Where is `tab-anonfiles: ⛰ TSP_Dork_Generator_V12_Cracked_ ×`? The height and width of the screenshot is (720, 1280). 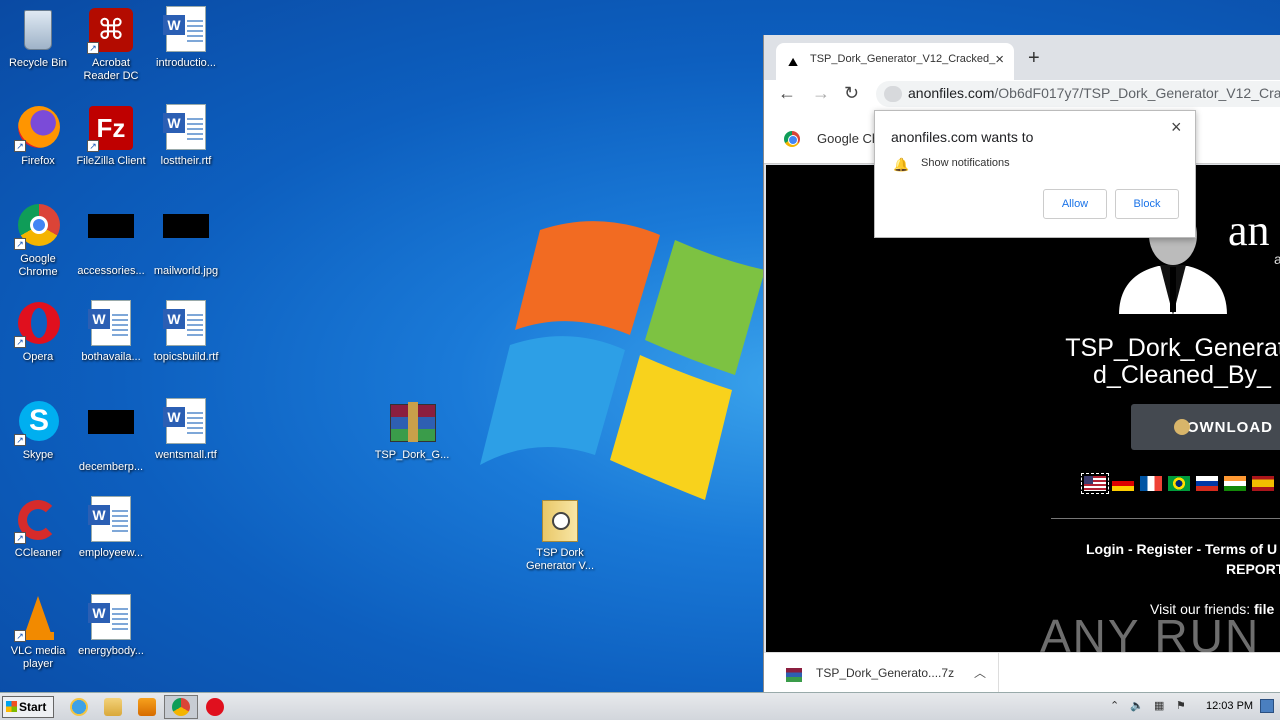 tab-anonfiles: ⛰ TSP_Dork_Generator_V12_Cracked_ × is located at coordinates (895, 61).